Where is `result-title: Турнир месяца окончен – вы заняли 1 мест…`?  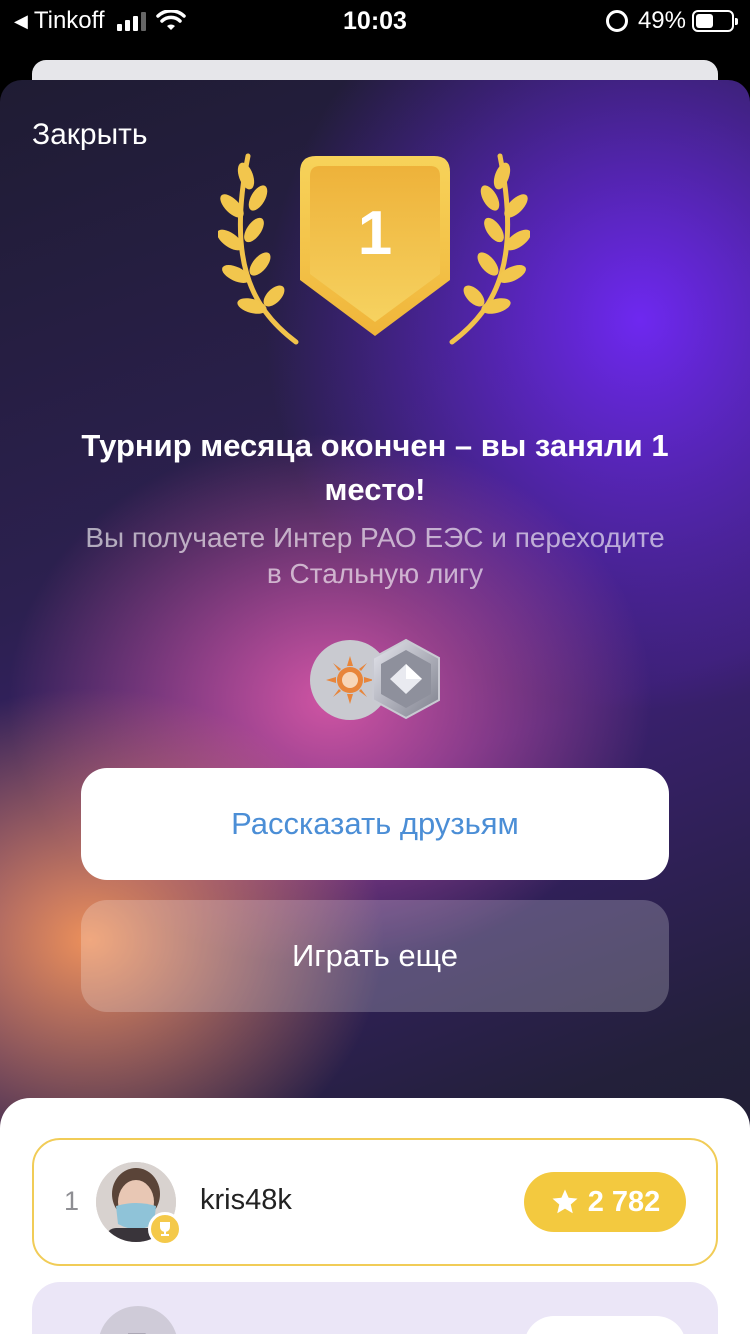 result-title: Турнир месяца окончен – вы заняли 1 мест… is located at coordinates (375, 467).